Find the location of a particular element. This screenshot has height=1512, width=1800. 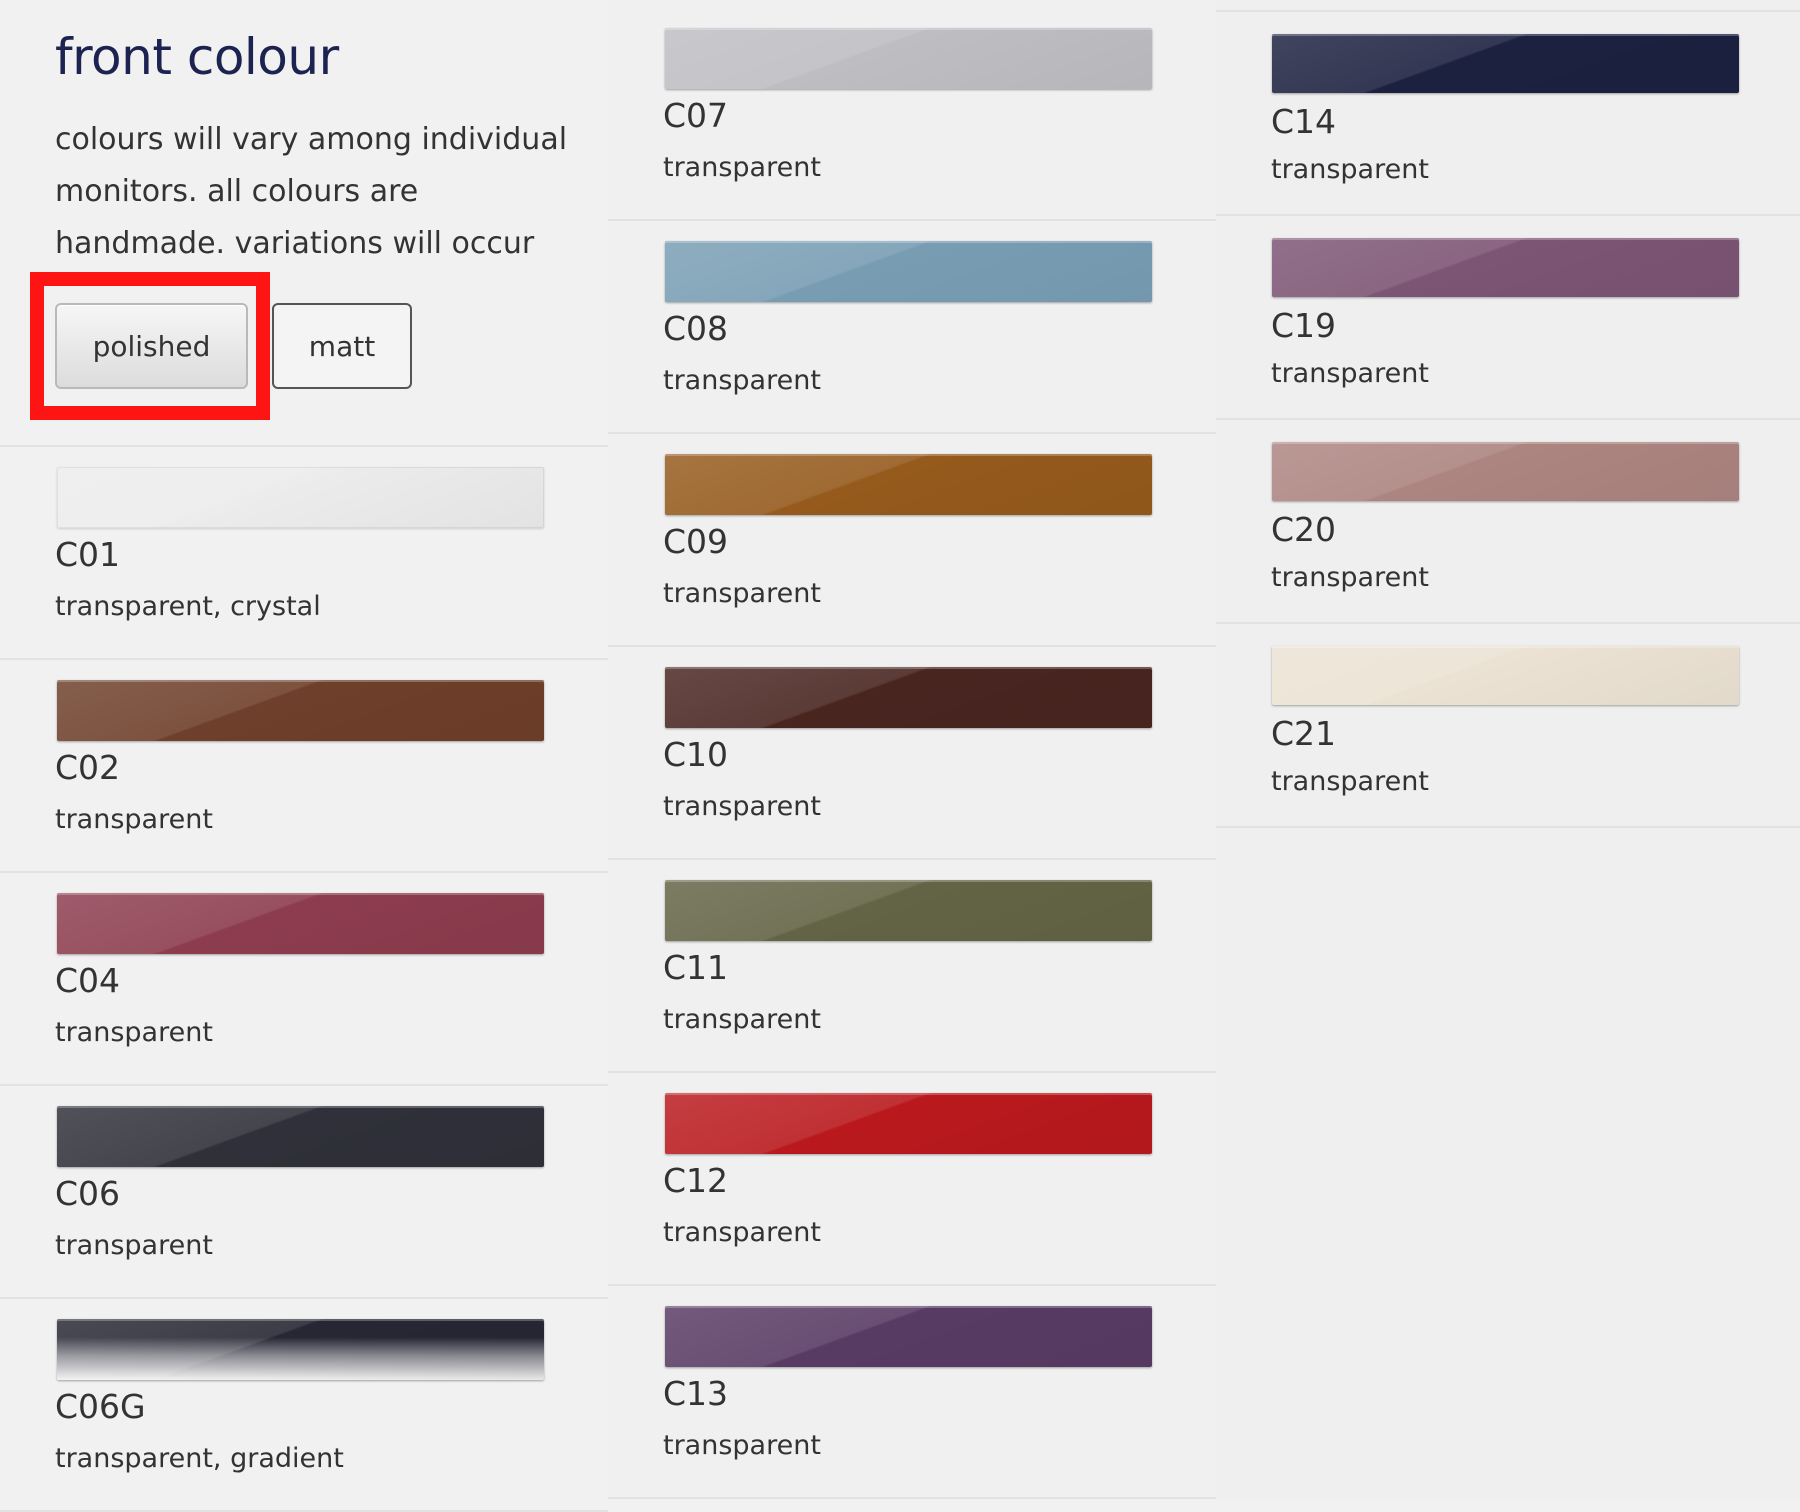

colour-option-item: C20 transparent is located at coordinates (1508, 522).